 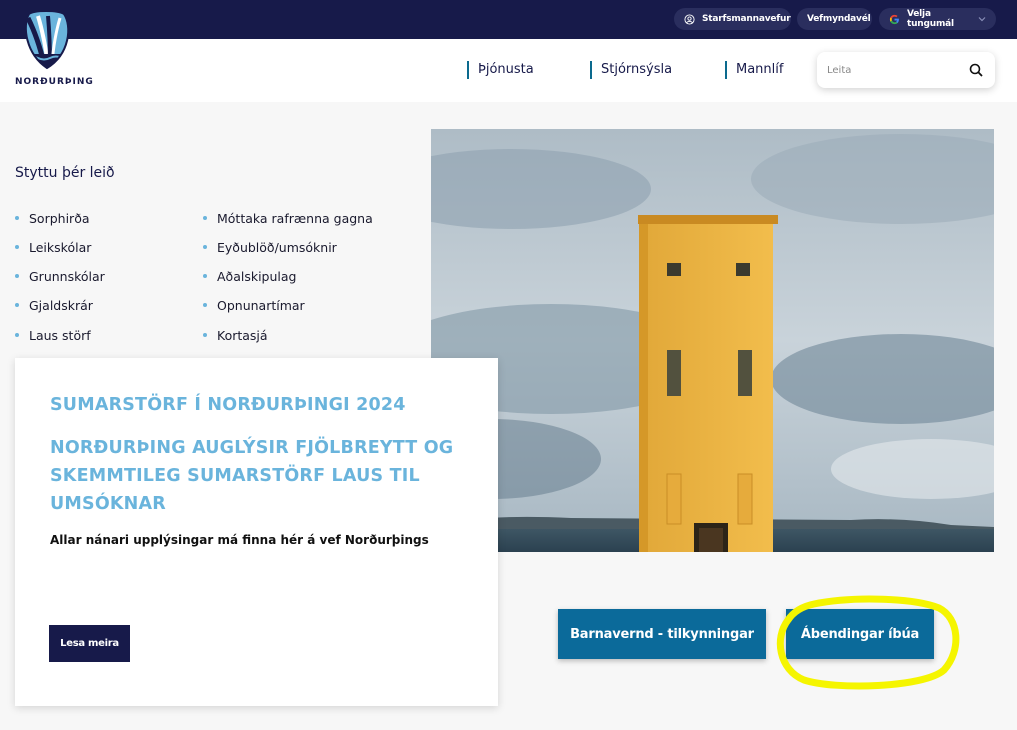 What do you see at coordinates (839, 19) in the screenshot?
I see `webcam-label: Vefmyndavél` at bounding box center [839, 19].